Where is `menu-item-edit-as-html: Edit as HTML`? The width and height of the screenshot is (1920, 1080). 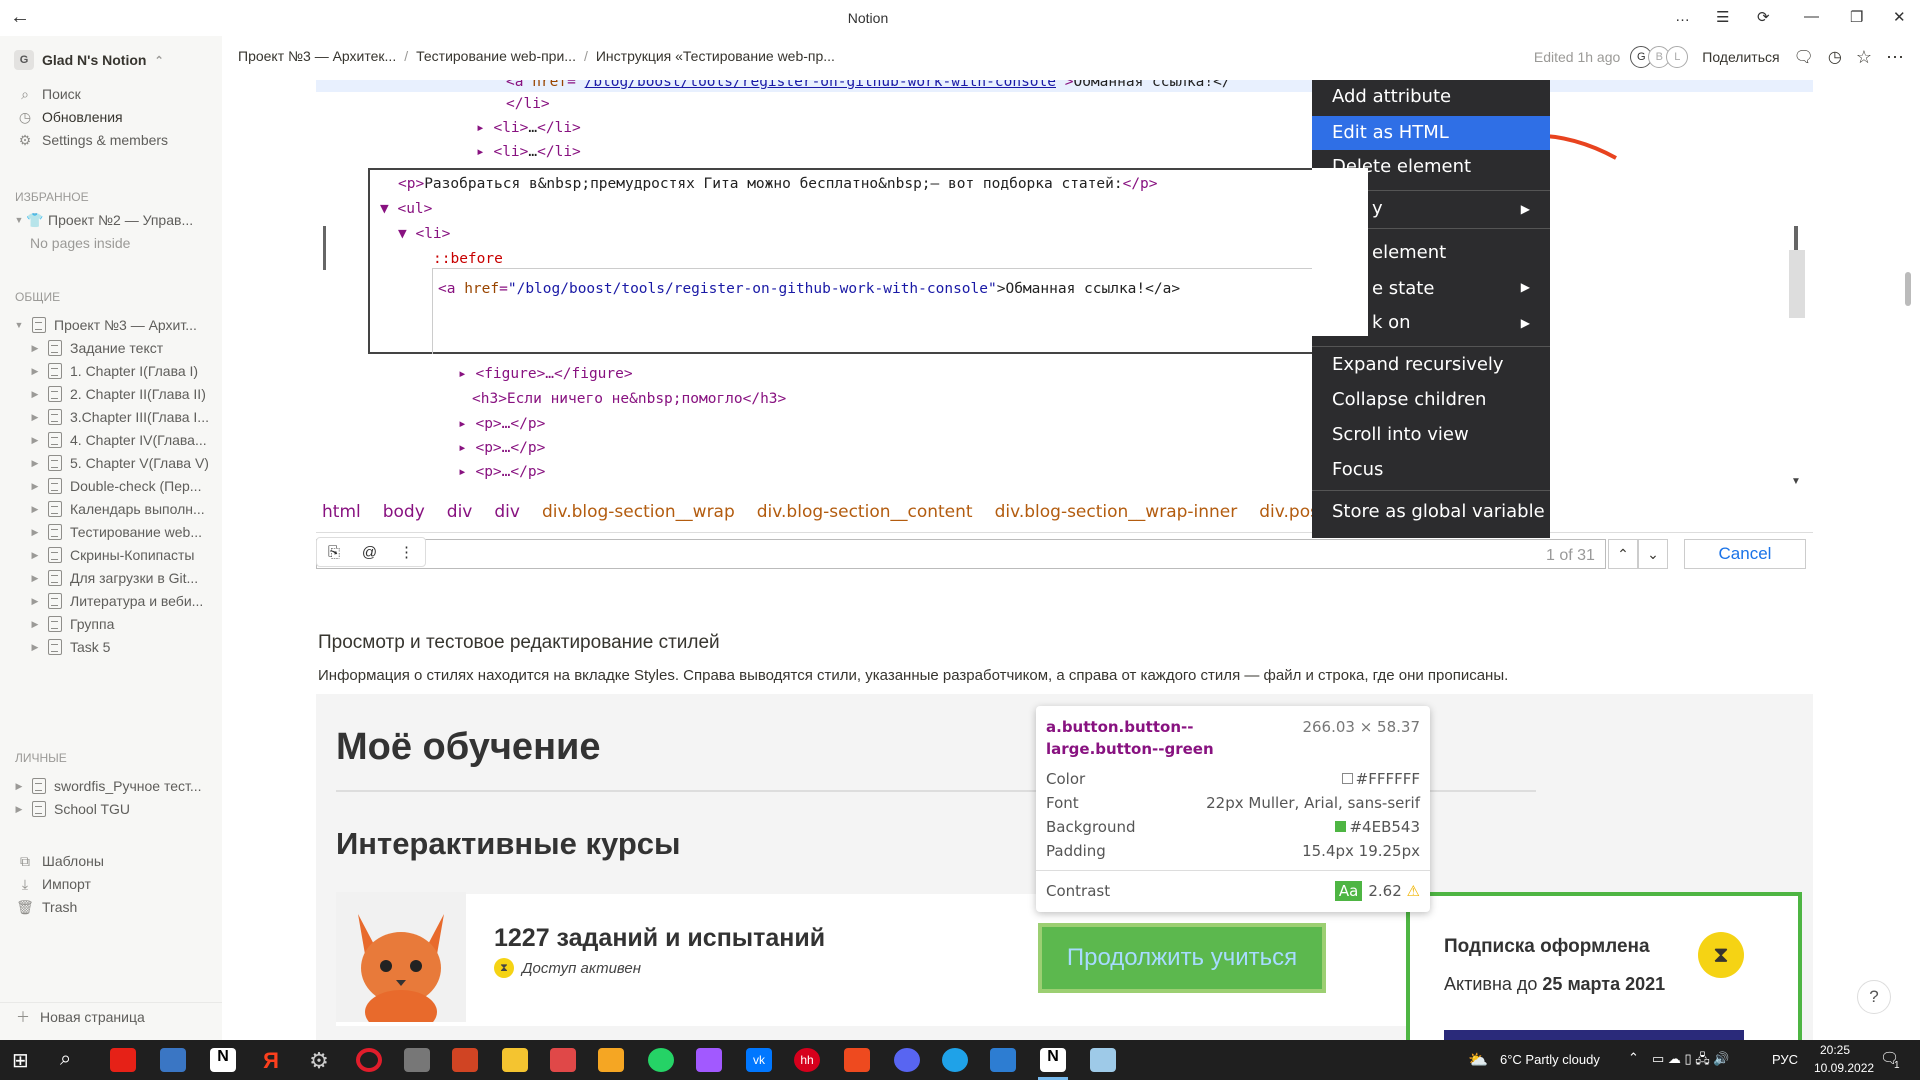 menu-item-edit-as-html: Edit as HTML is located at coordinates (1390, 133).